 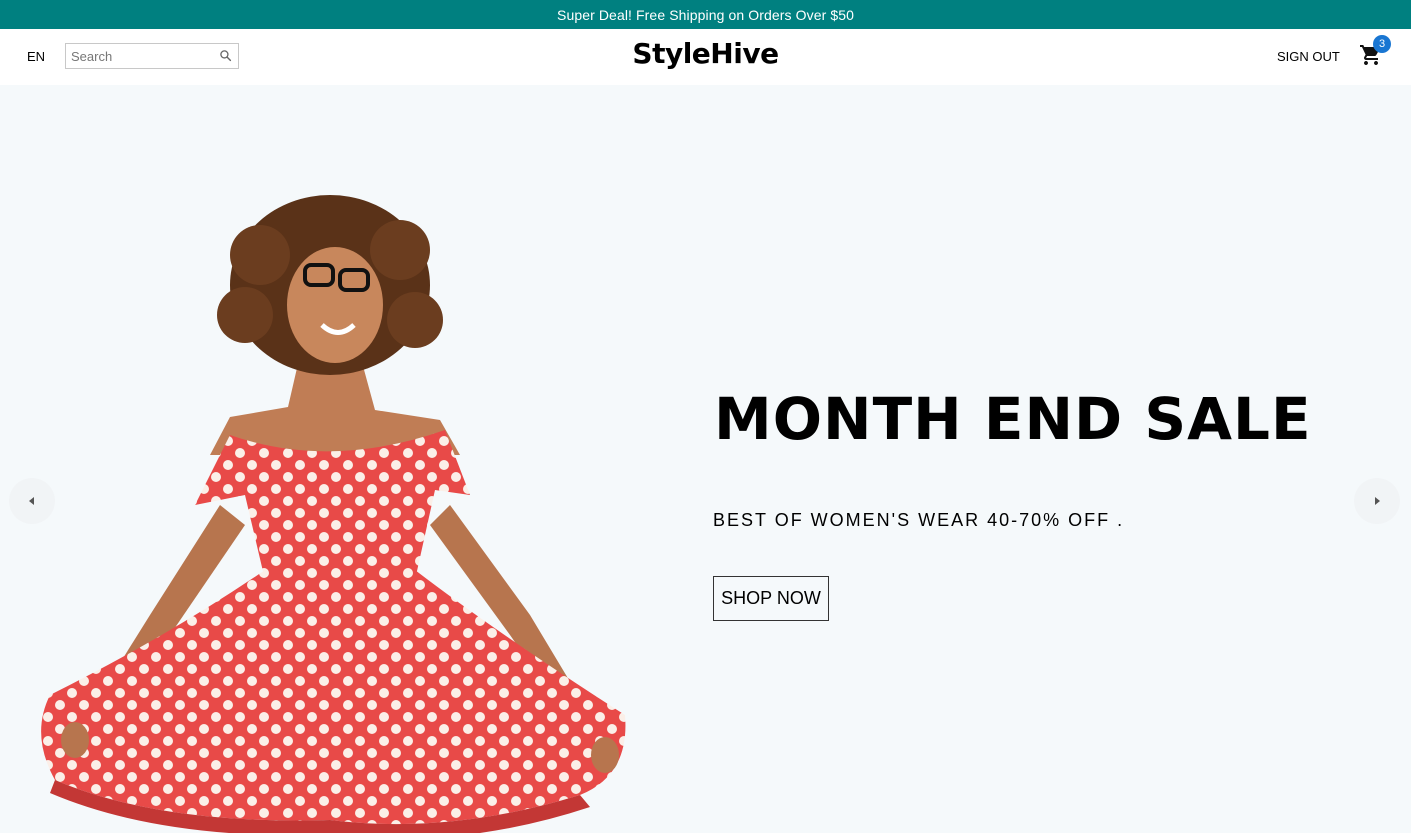 I want to click on search-input, so click(x=145, y=56).